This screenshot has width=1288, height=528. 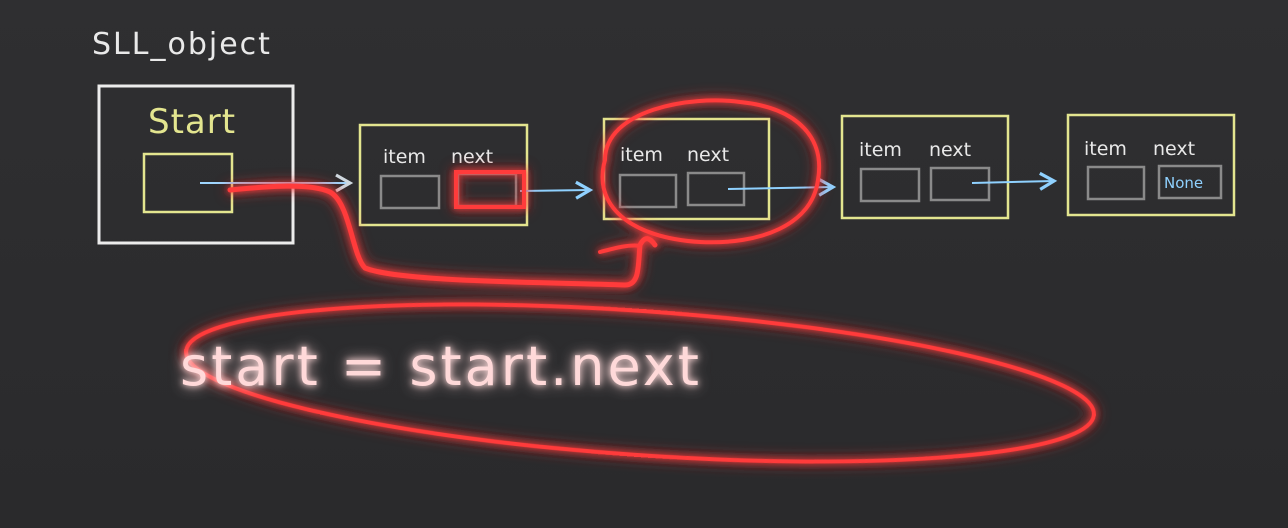 I want to click on node-2-next-label: next, so click(x=708, y=155).